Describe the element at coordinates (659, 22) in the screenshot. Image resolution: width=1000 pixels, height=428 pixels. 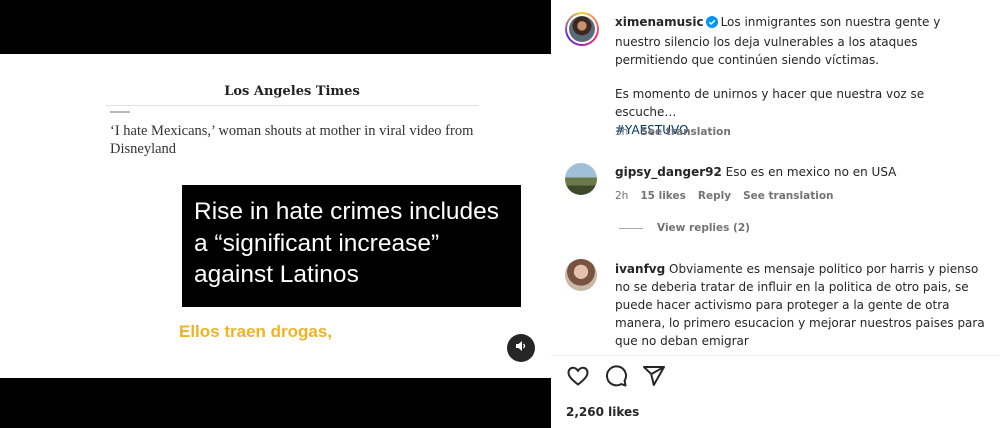
I see `author-username: ximenamusic` at that location.